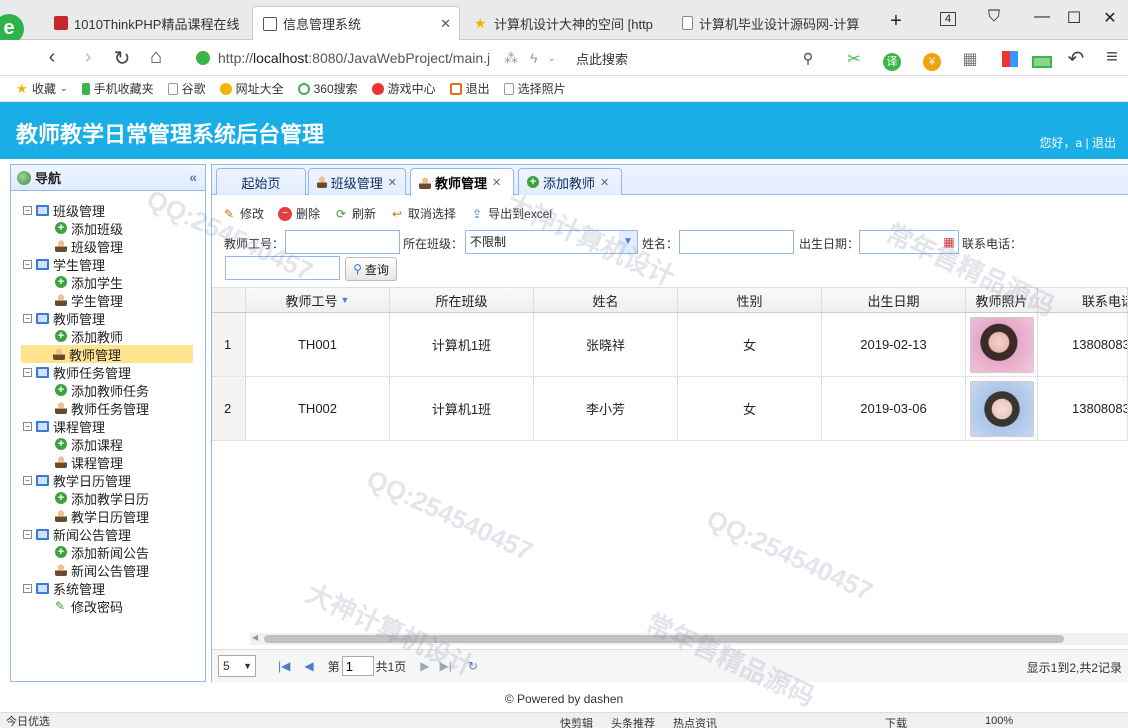 Image resolution: width=1128 pixels, height=728 pixels. What do you see at coordinates (999, 721) in the screenshot?
I see `zoom-level: 100%` at bounding box center [999, 721].